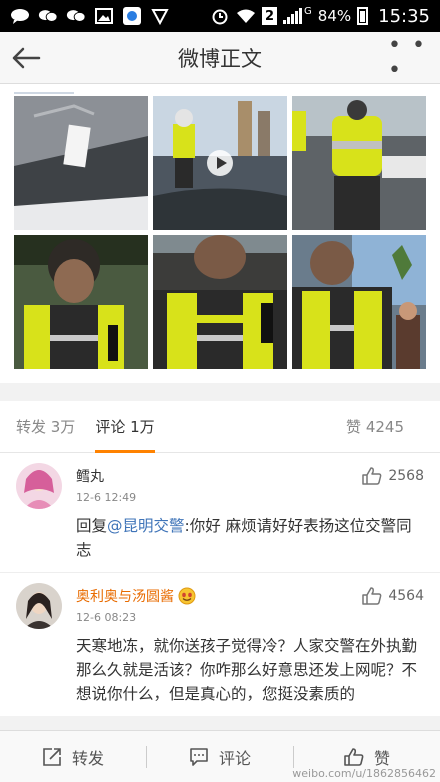 The image size is (440, 782). Describe the element at coordinates (404, 16) in the screenshot. I see `clock: 15:35` at that location.